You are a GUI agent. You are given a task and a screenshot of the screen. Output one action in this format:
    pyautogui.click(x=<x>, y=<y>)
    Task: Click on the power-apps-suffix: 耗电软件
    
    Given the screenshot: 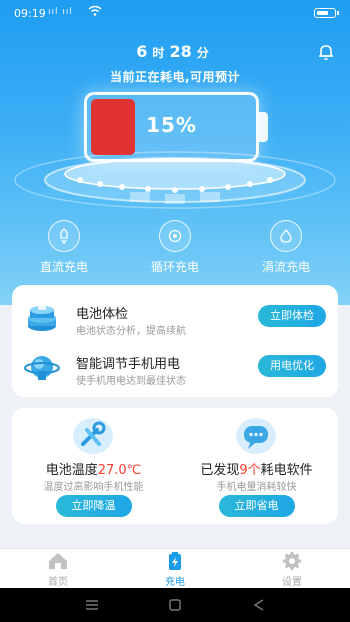 What is the action you would take?
    pyautogui.click(x=286, y=470)
    